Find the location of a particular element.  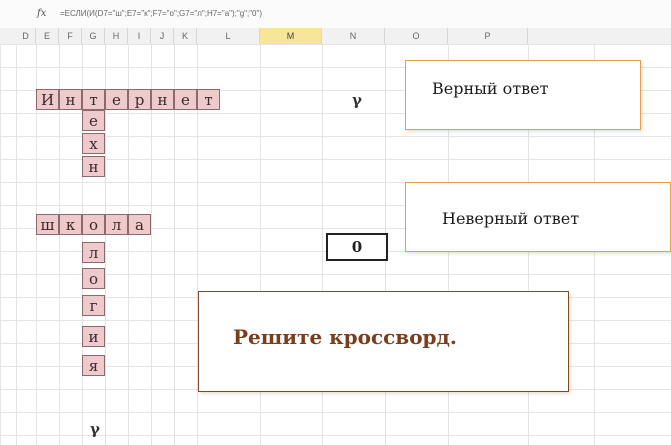

callout-wrong-answer: Неверный ответ is located at coordinates (538, 217).